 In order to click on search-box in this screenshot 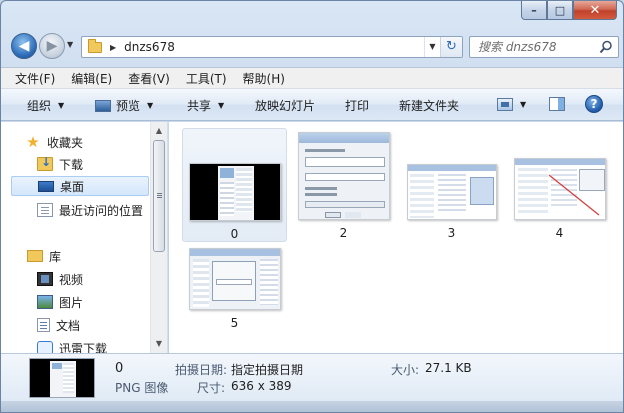, I will do `click(544, 47)`.